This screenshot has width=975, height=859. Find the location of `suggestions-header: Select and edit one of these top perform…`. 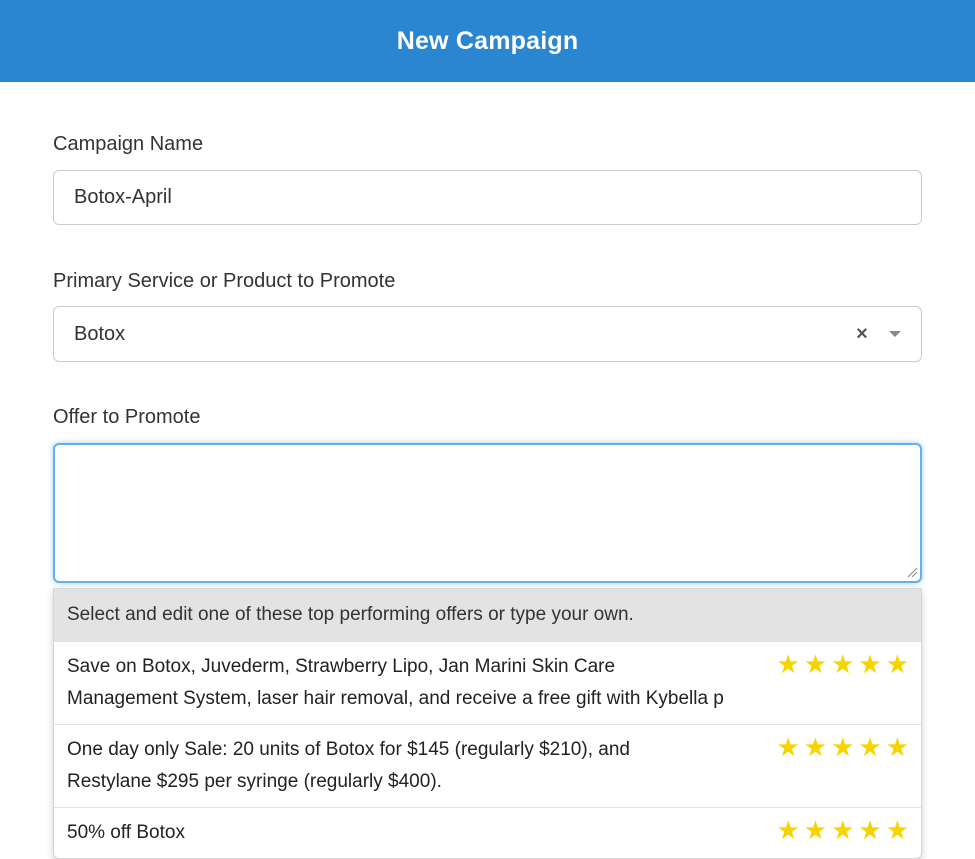

suggestions-header: Select and edit one of these top perform… is located at coordinates (487, 615).